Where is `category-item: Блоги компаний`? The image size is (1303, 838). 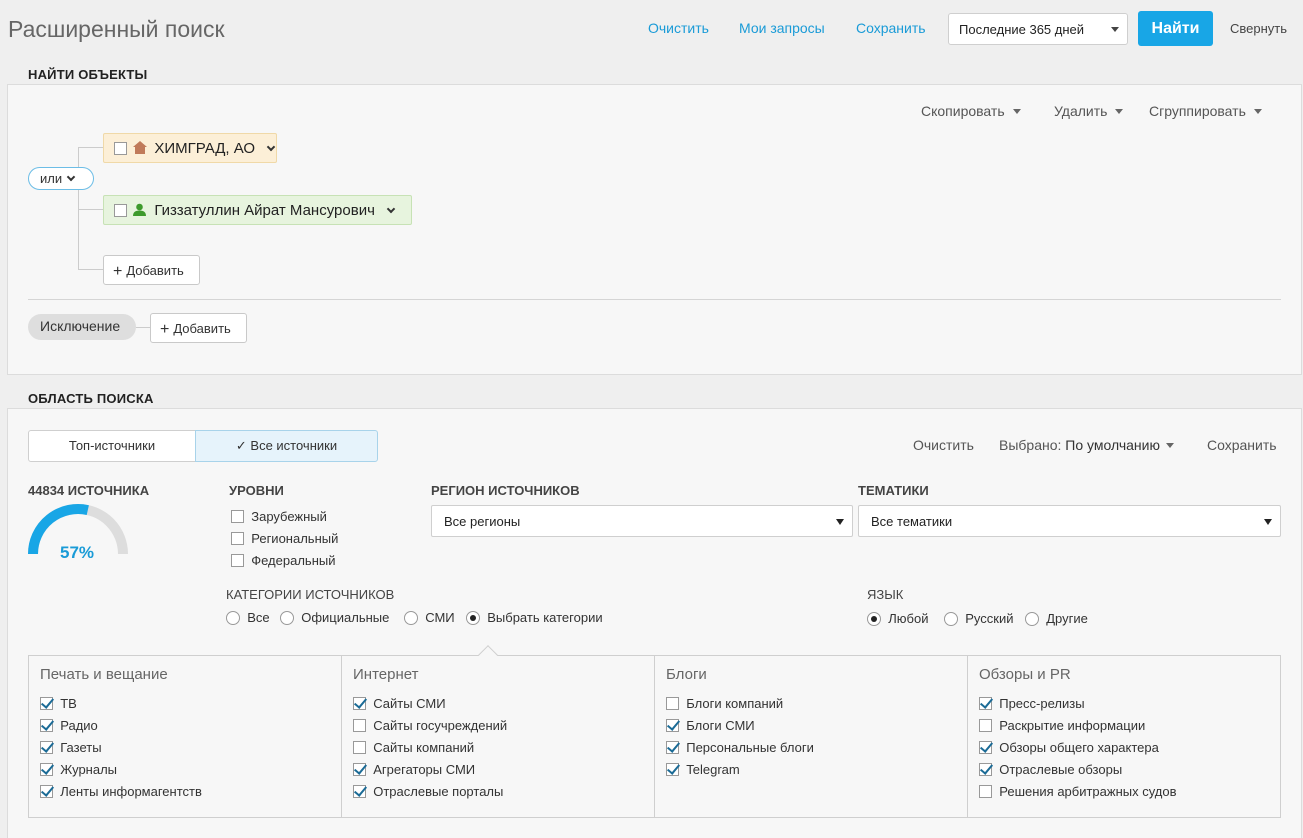 category-item: Блоги компаний is located at coordinates (724, 703).